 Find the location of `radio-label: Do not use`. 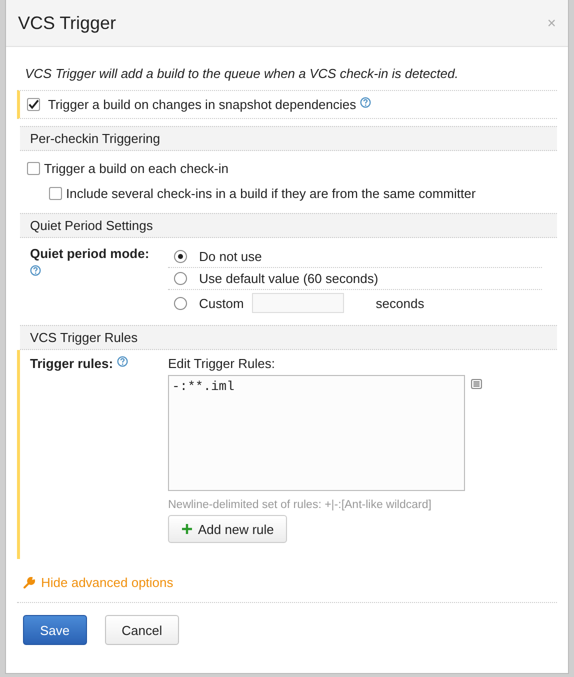

radio-label: Do not use is located at coordinates (230, 256).